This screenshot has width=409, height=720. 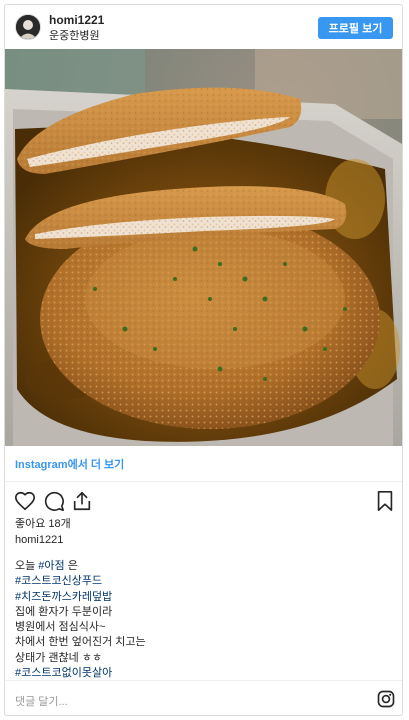 I want to click on caption-line: #치즈돈까스카레덮밥, so click(x=80, y=597).